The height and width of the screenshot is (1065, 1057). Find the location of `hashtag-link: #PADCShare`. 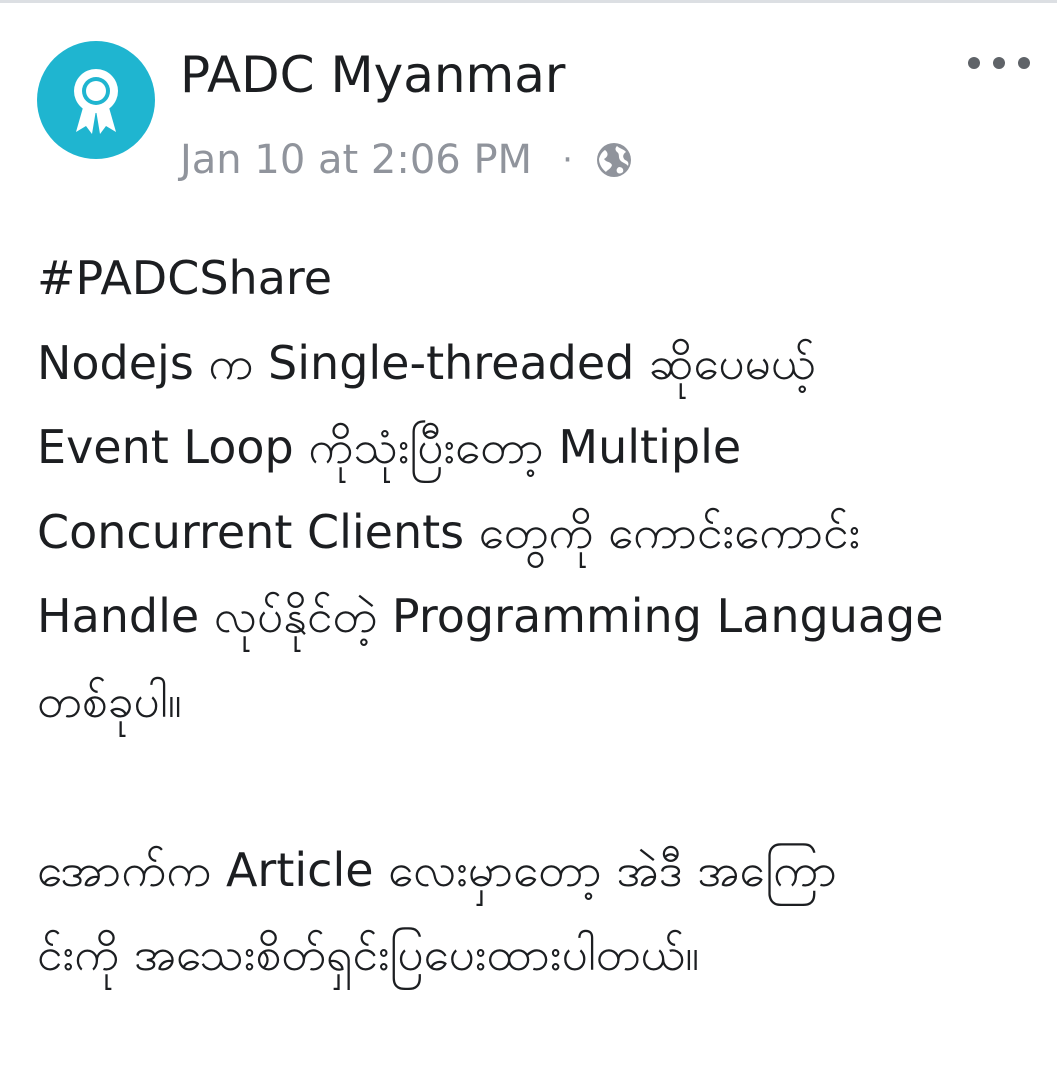

hashtag-link: #PADCShare is located at coordinates (537, 278).